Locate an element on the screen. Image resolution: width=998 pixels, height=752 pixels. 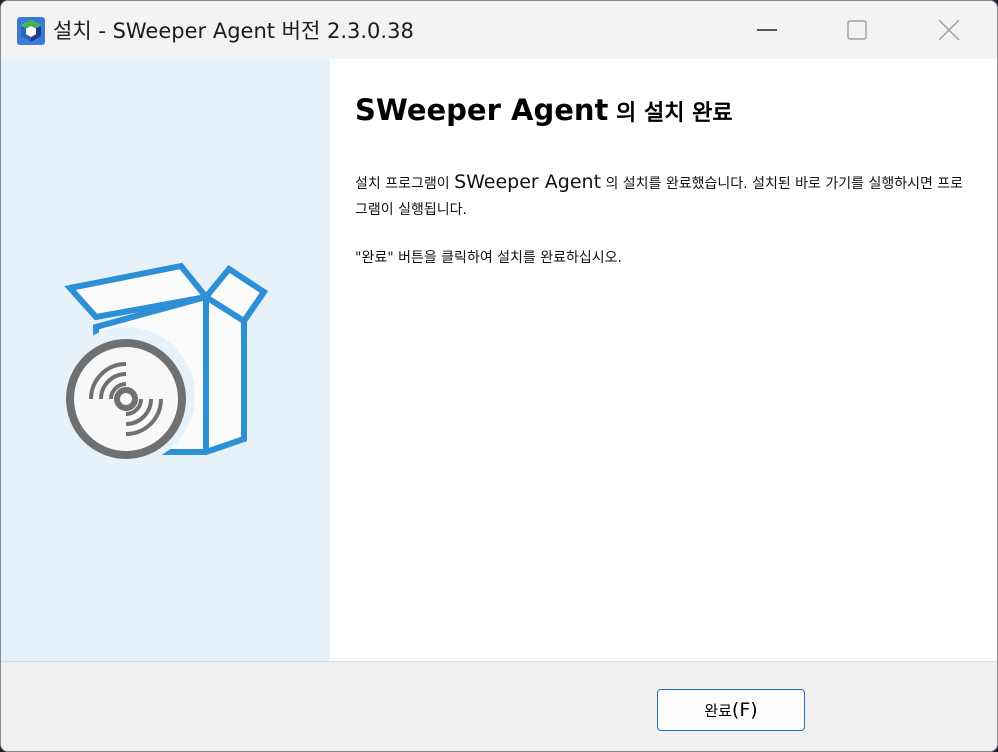
maximize-button is located at coordinates (857, 30).